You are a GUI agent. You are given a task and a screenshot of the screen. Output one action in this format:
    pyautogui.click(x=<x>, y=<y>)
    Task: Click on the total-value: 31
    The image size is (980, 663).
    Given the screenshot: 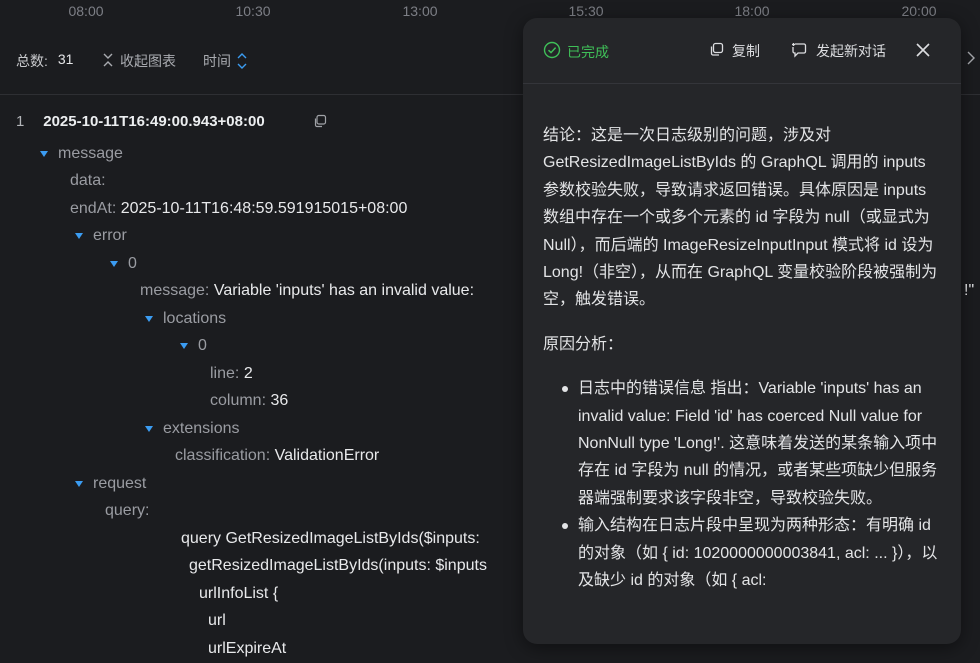 What is the action you would take?
    pyautogui.click(x=65, y=59)
    